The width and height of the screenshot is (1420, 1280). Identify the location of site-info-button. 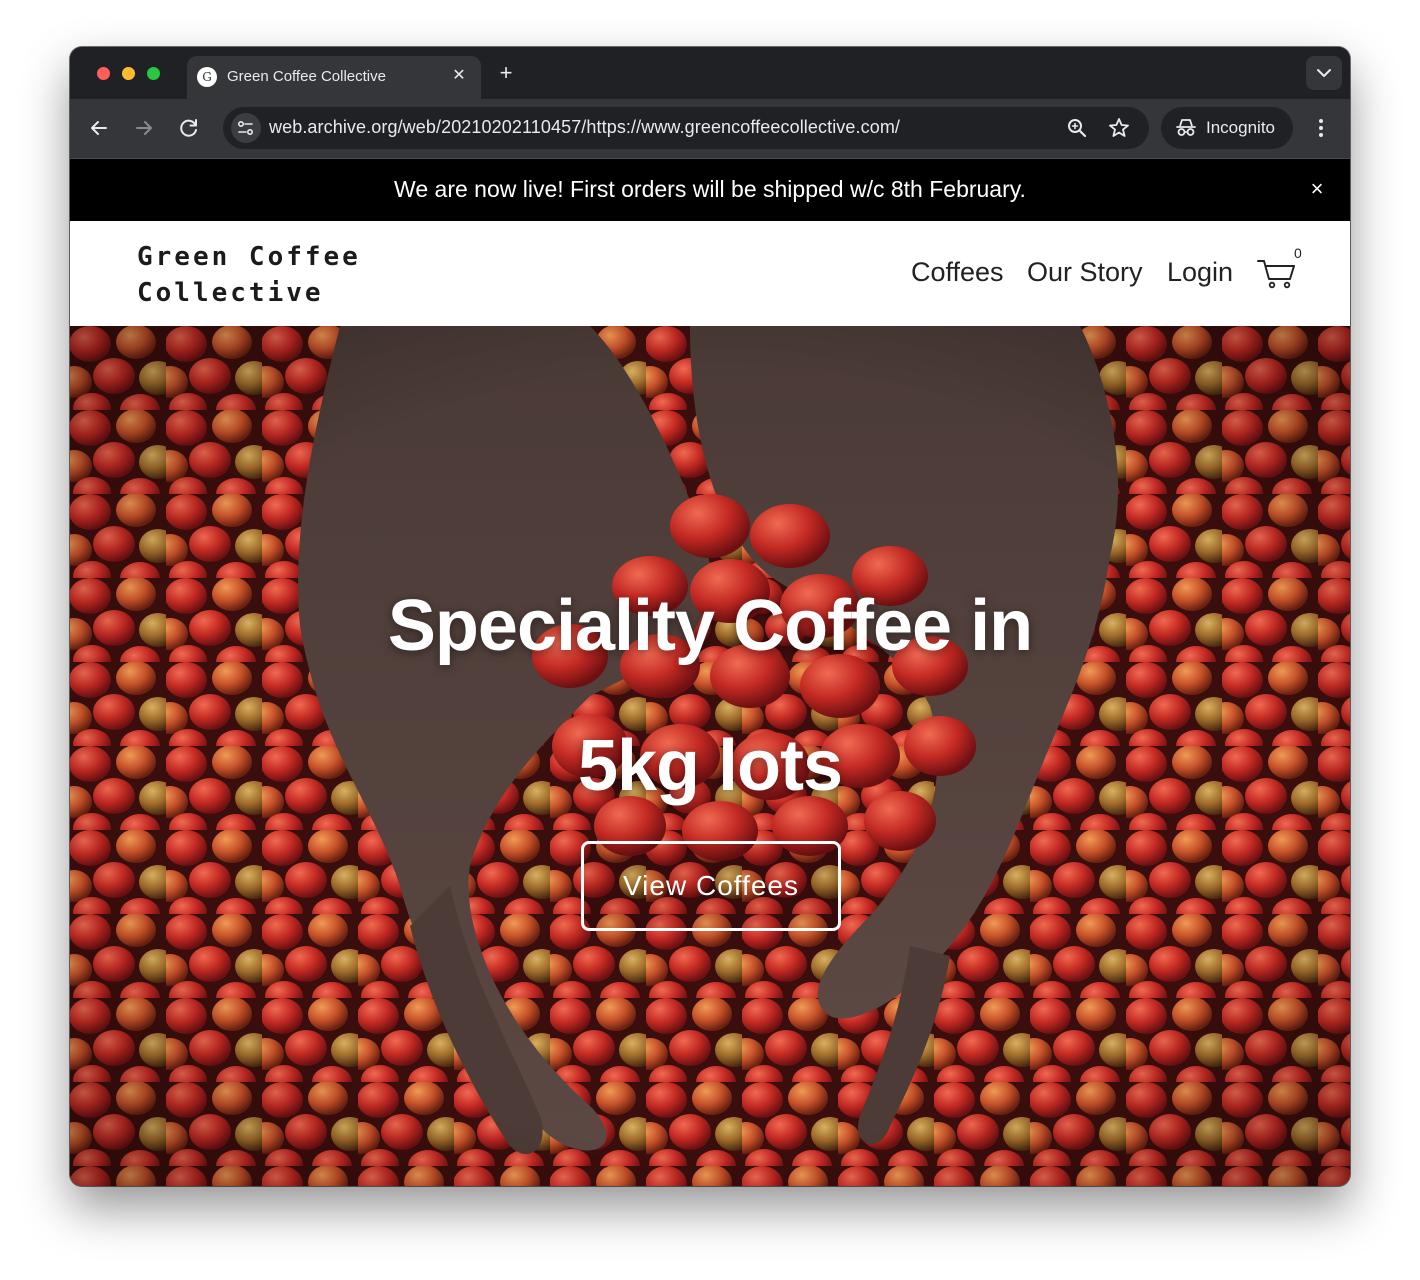
(246, 128).